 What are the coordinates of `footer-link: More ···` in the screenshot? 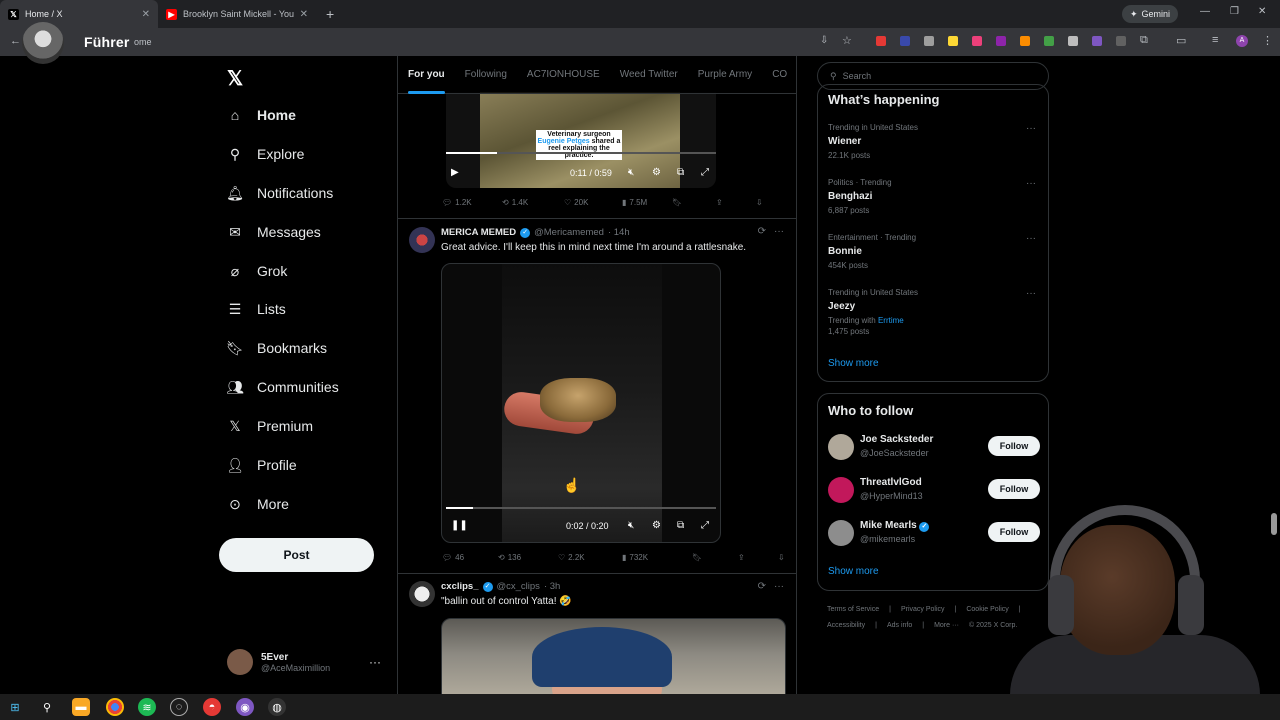 It's located at (946, 625).